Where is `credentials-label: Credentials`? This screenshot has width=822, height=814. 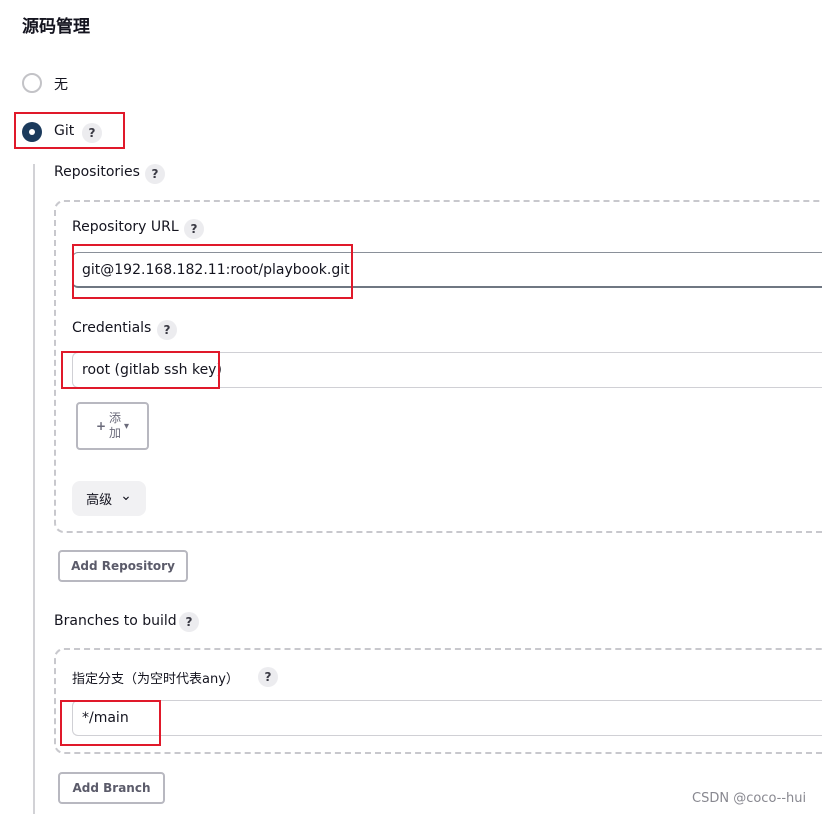 credentials-label: Credentials is located at coordinates (112, 328).